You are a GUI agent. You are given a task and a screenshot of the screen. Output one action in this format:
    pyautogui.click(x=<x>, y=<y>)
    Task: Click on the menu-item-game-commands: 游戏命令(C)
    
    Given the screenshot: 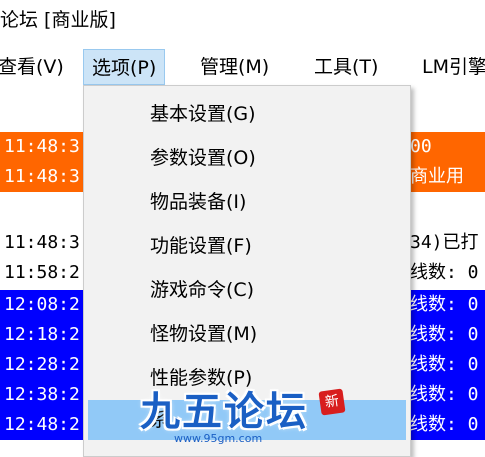 What is the action you would take?
    pyautogui.click(x=247, y=290)
    